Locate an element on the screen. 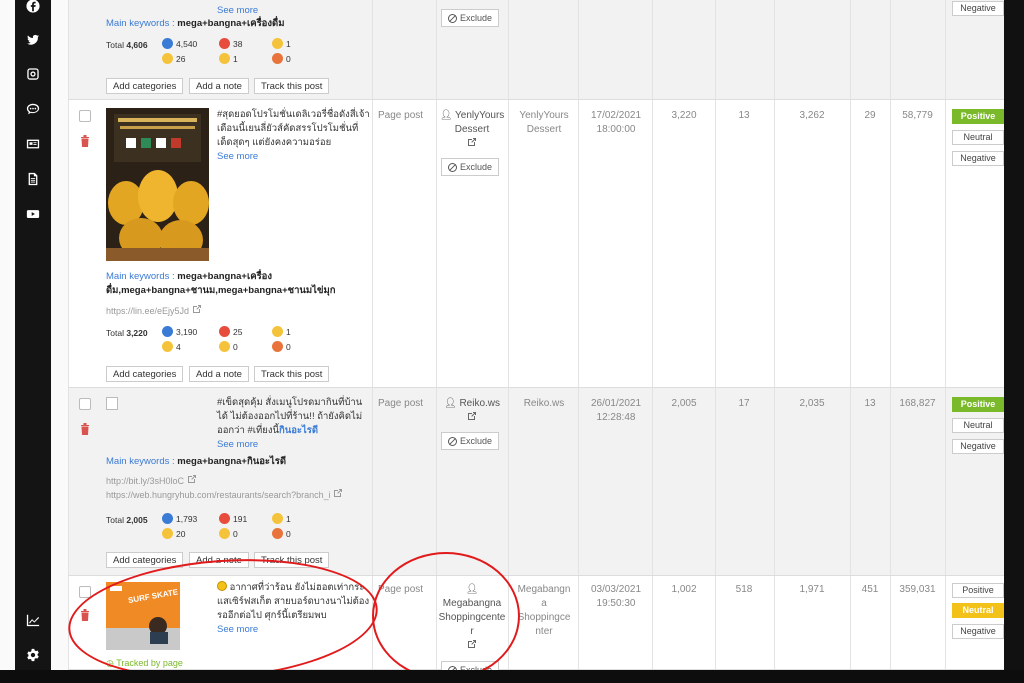  sun-icon is located at coordinates (222, 586).